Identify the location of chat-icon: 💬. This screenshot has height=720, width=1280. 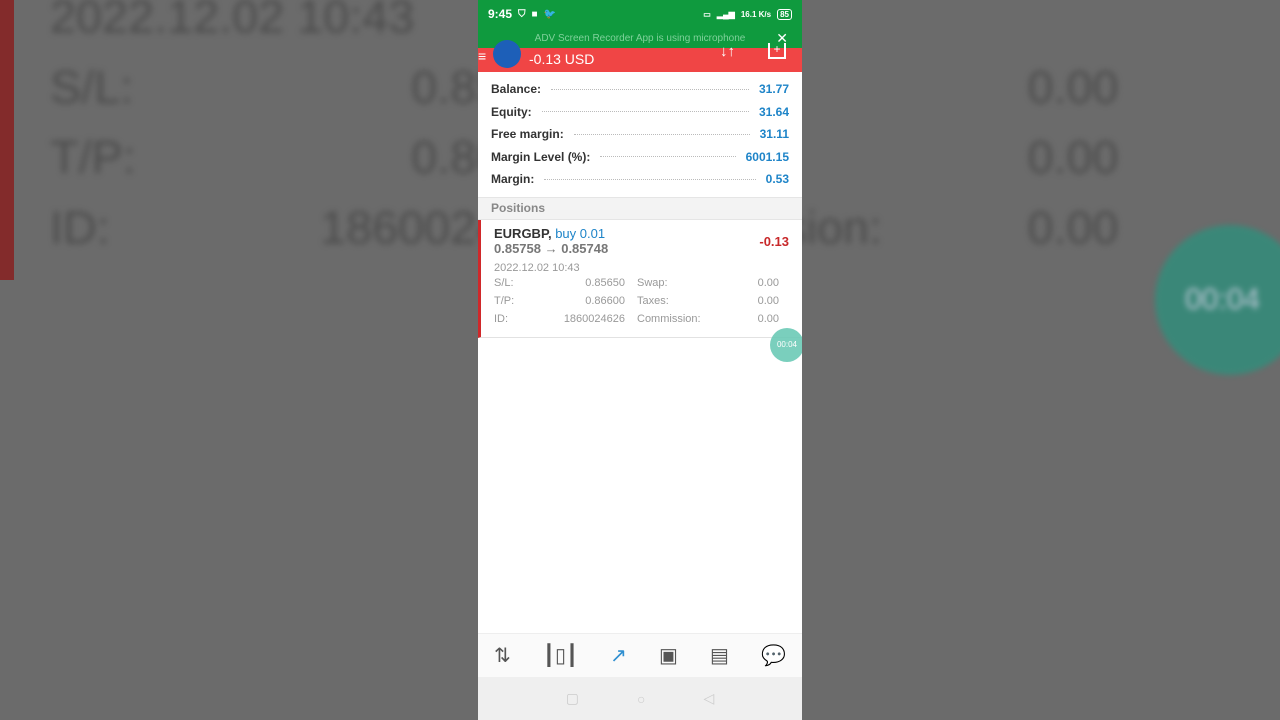
(773, 655).